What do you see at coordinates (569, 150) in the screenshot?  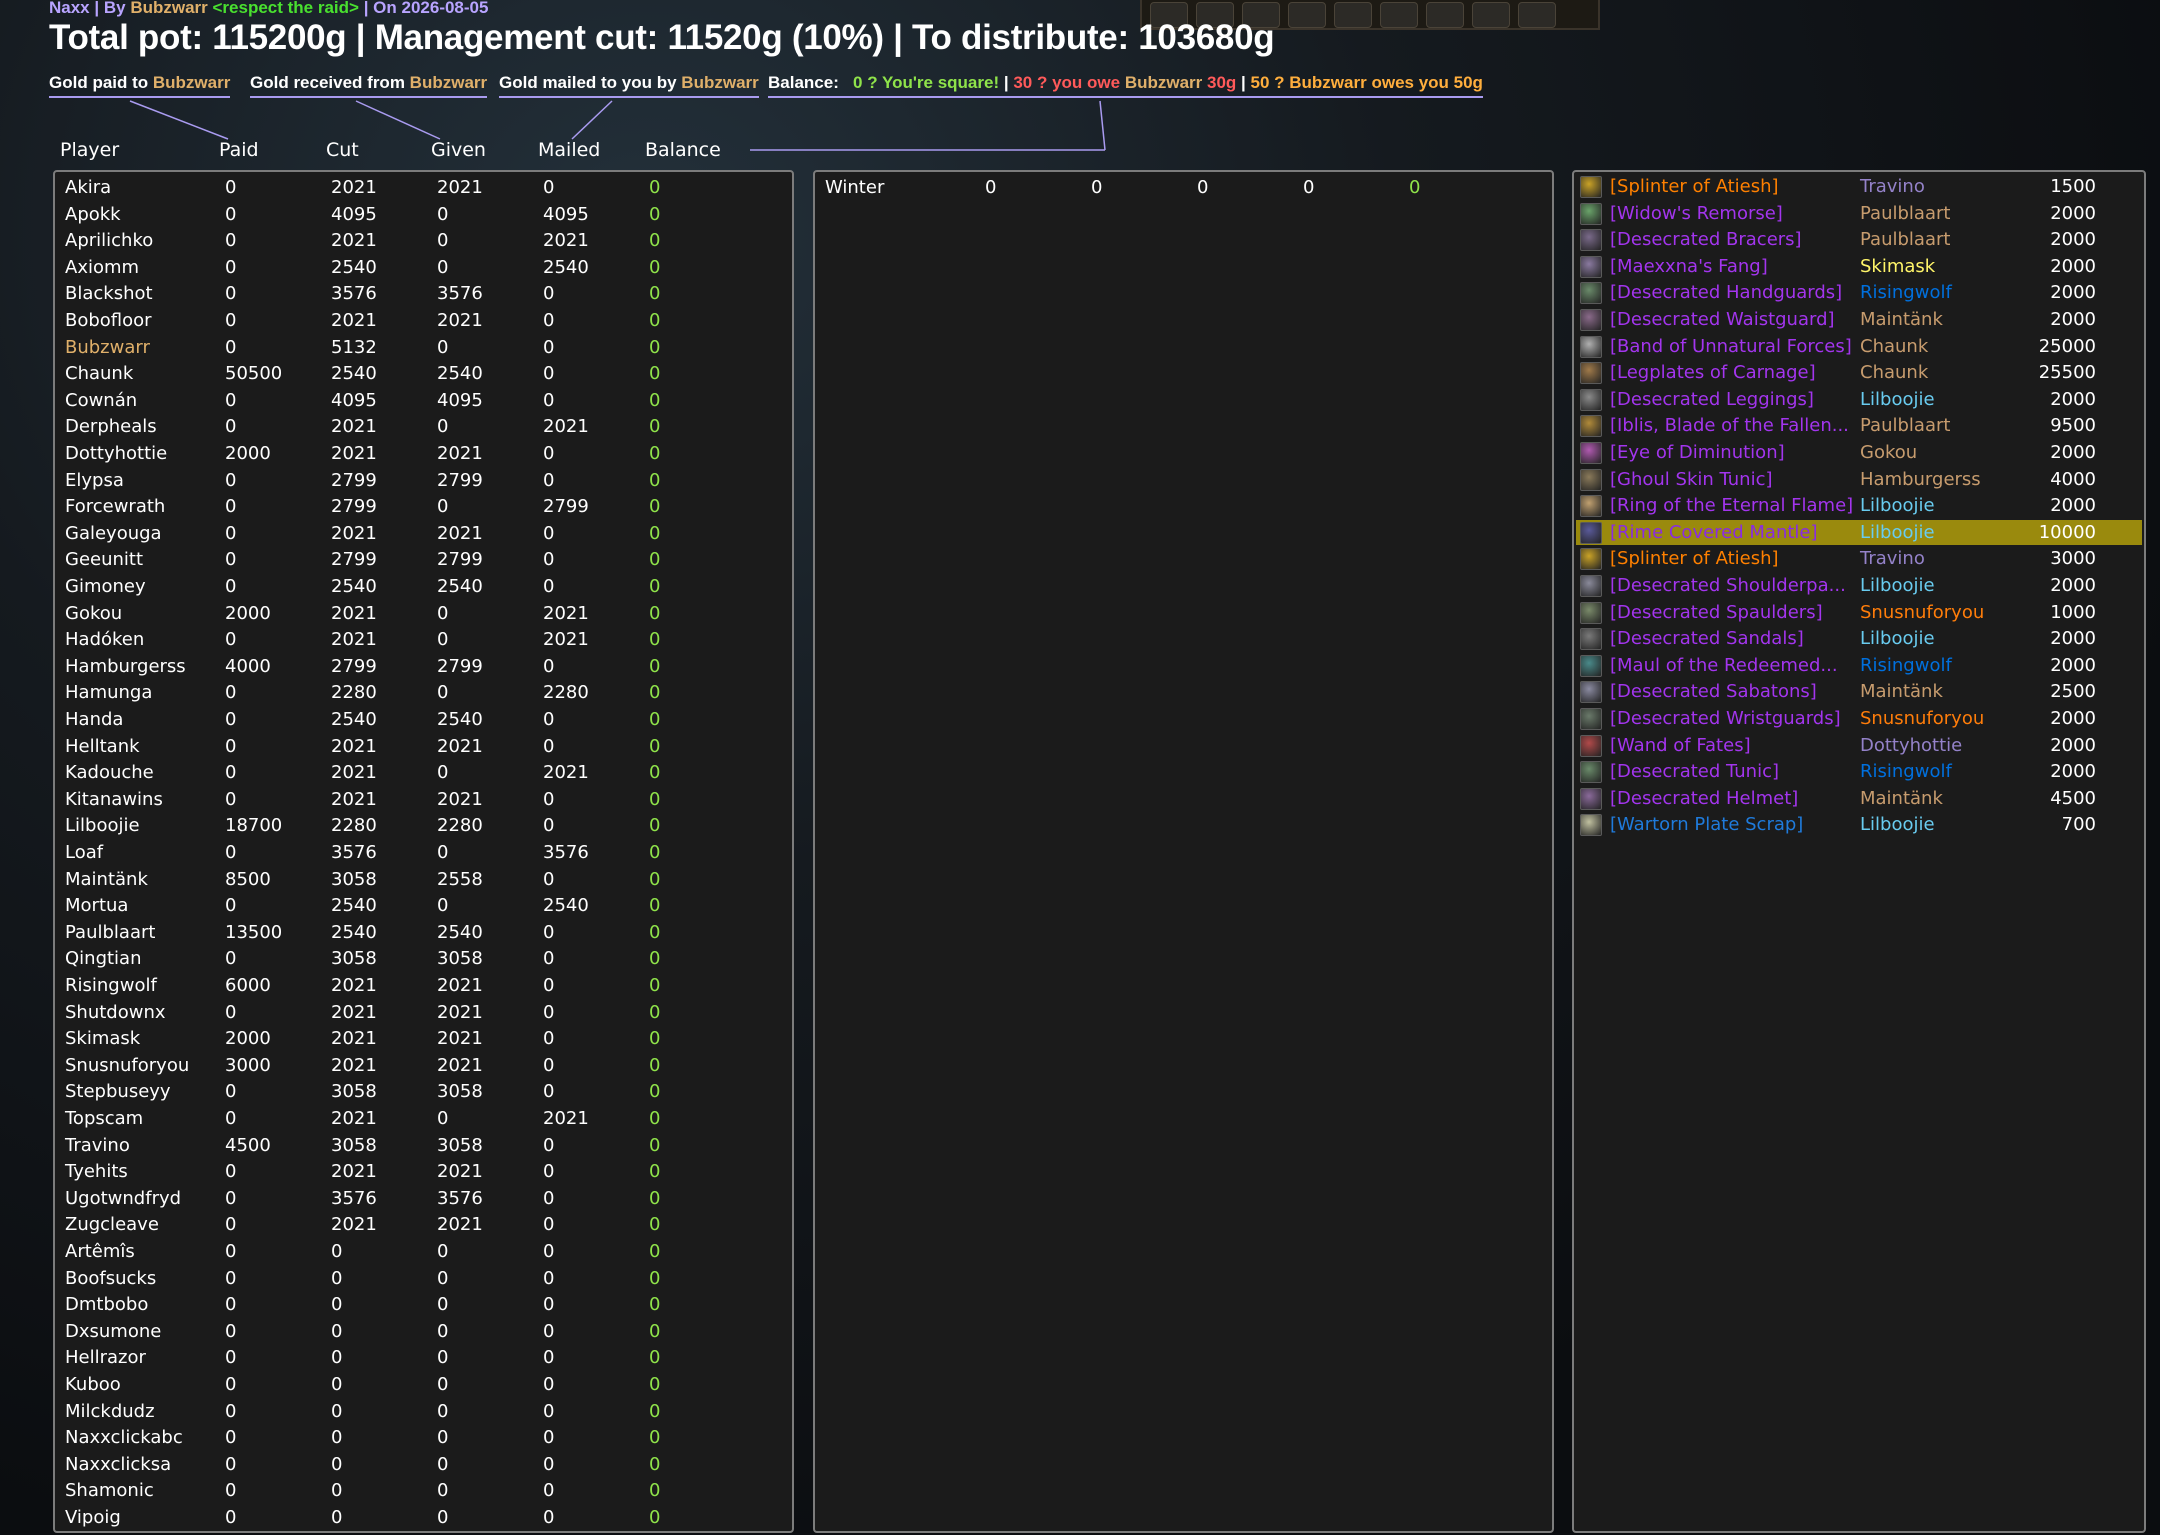 I see `col-header-mailed: Mailed` at bounding box center [569, 150].